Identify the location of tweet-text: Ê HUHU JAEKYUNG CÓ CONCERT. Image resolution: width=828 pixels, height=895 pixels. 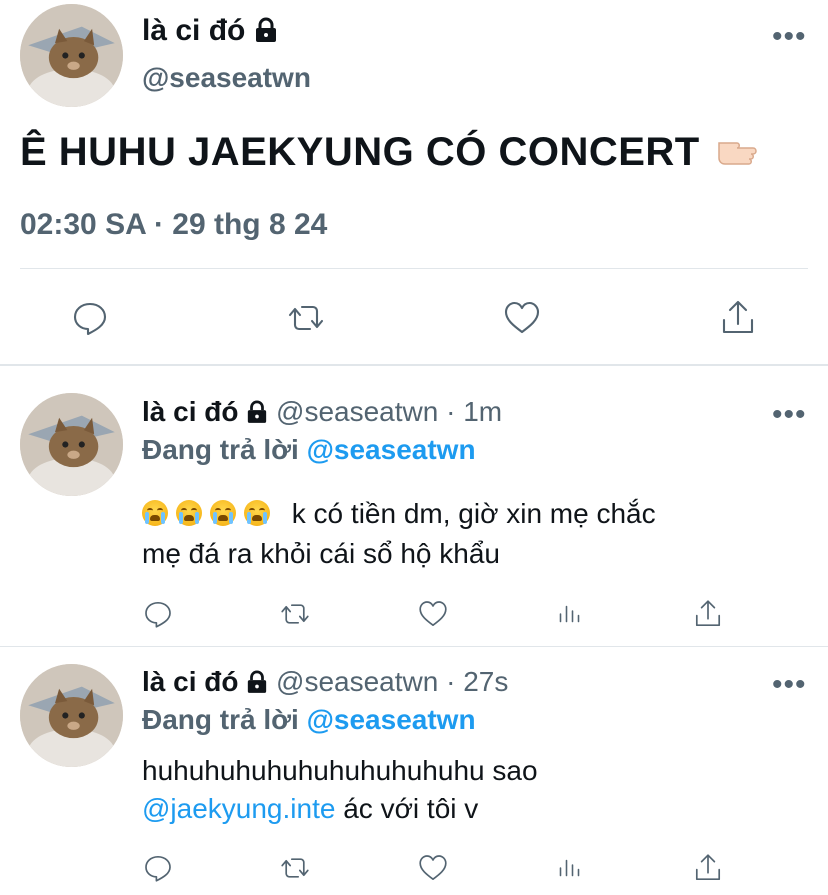
(389, 152).